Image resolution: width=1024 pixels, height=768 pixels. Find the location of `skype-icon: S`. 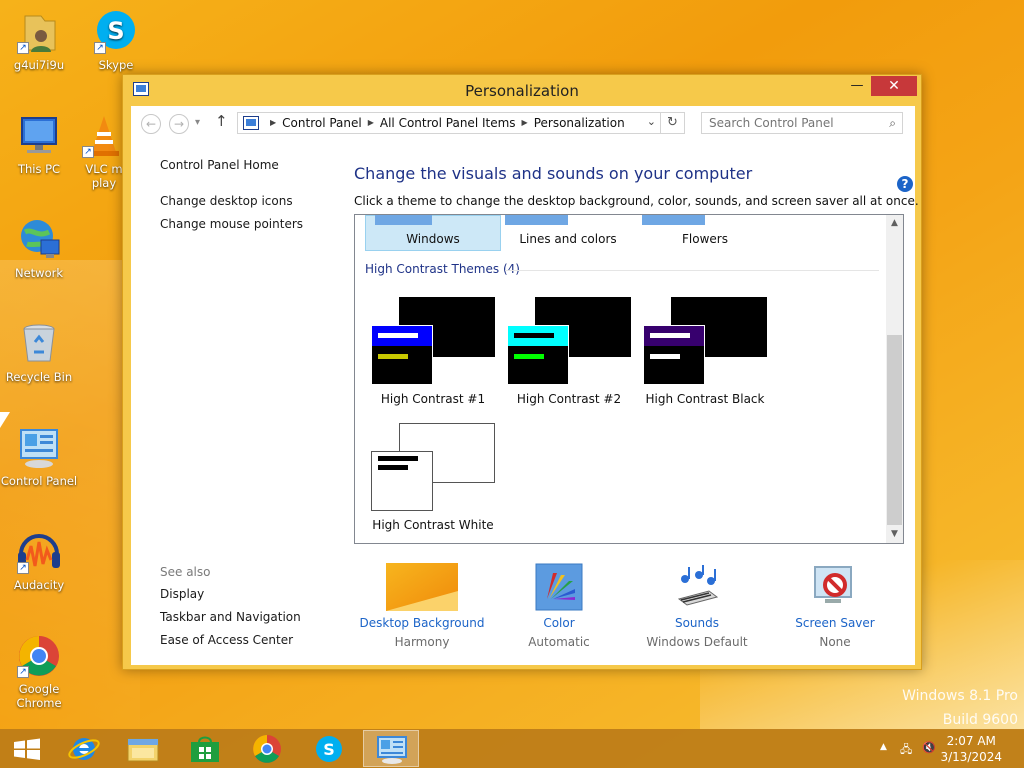

skype-icon: S is located at coordinates (329, 749).